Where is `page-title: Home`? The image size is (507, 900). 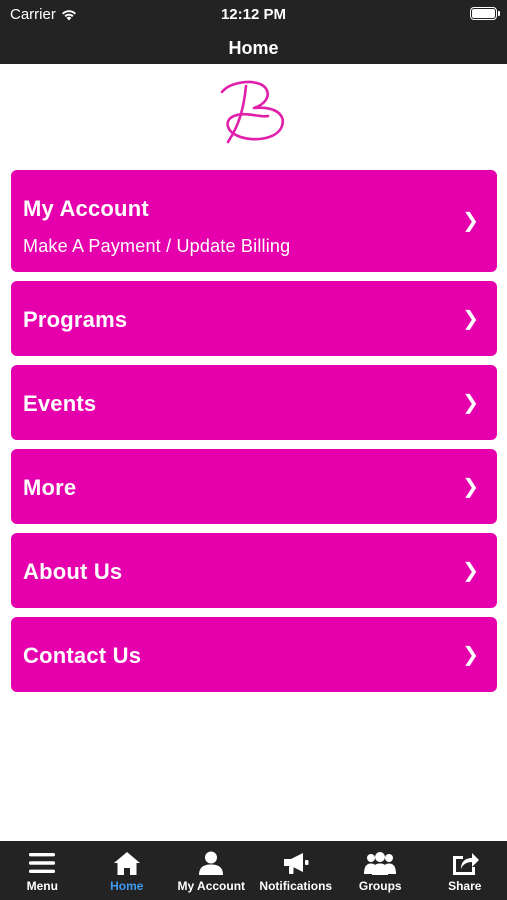
page-title: Home is located at coordinates (253, 48).